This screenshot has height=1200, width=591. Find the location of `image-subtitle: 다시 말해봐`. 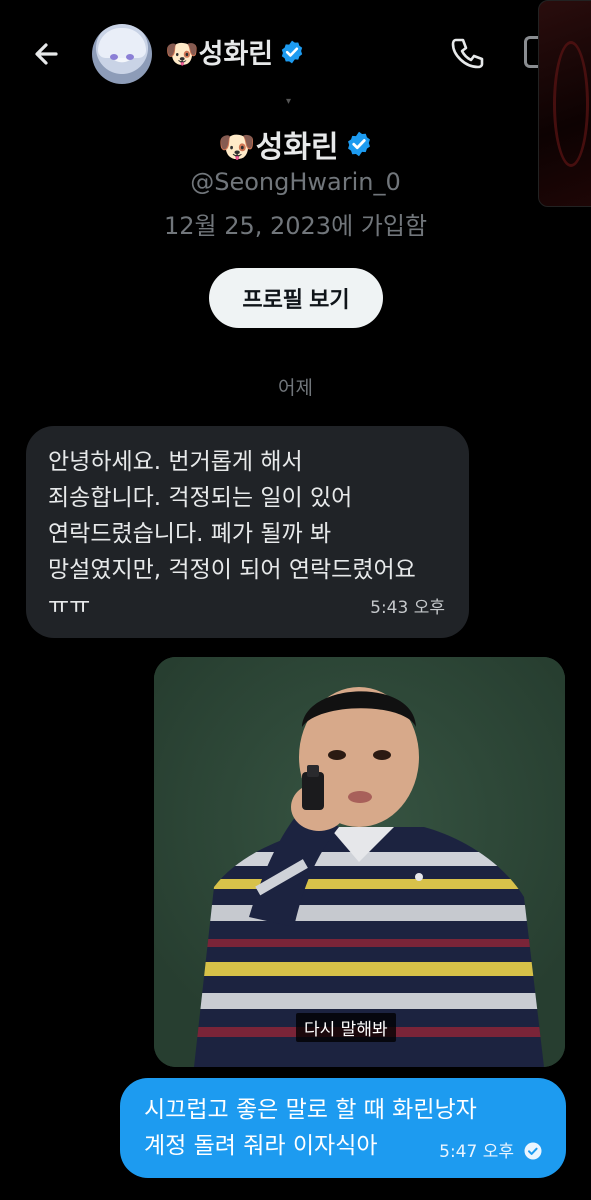

image-subtitle: 다시 말해봐 is located at coordinates (346, 1027).